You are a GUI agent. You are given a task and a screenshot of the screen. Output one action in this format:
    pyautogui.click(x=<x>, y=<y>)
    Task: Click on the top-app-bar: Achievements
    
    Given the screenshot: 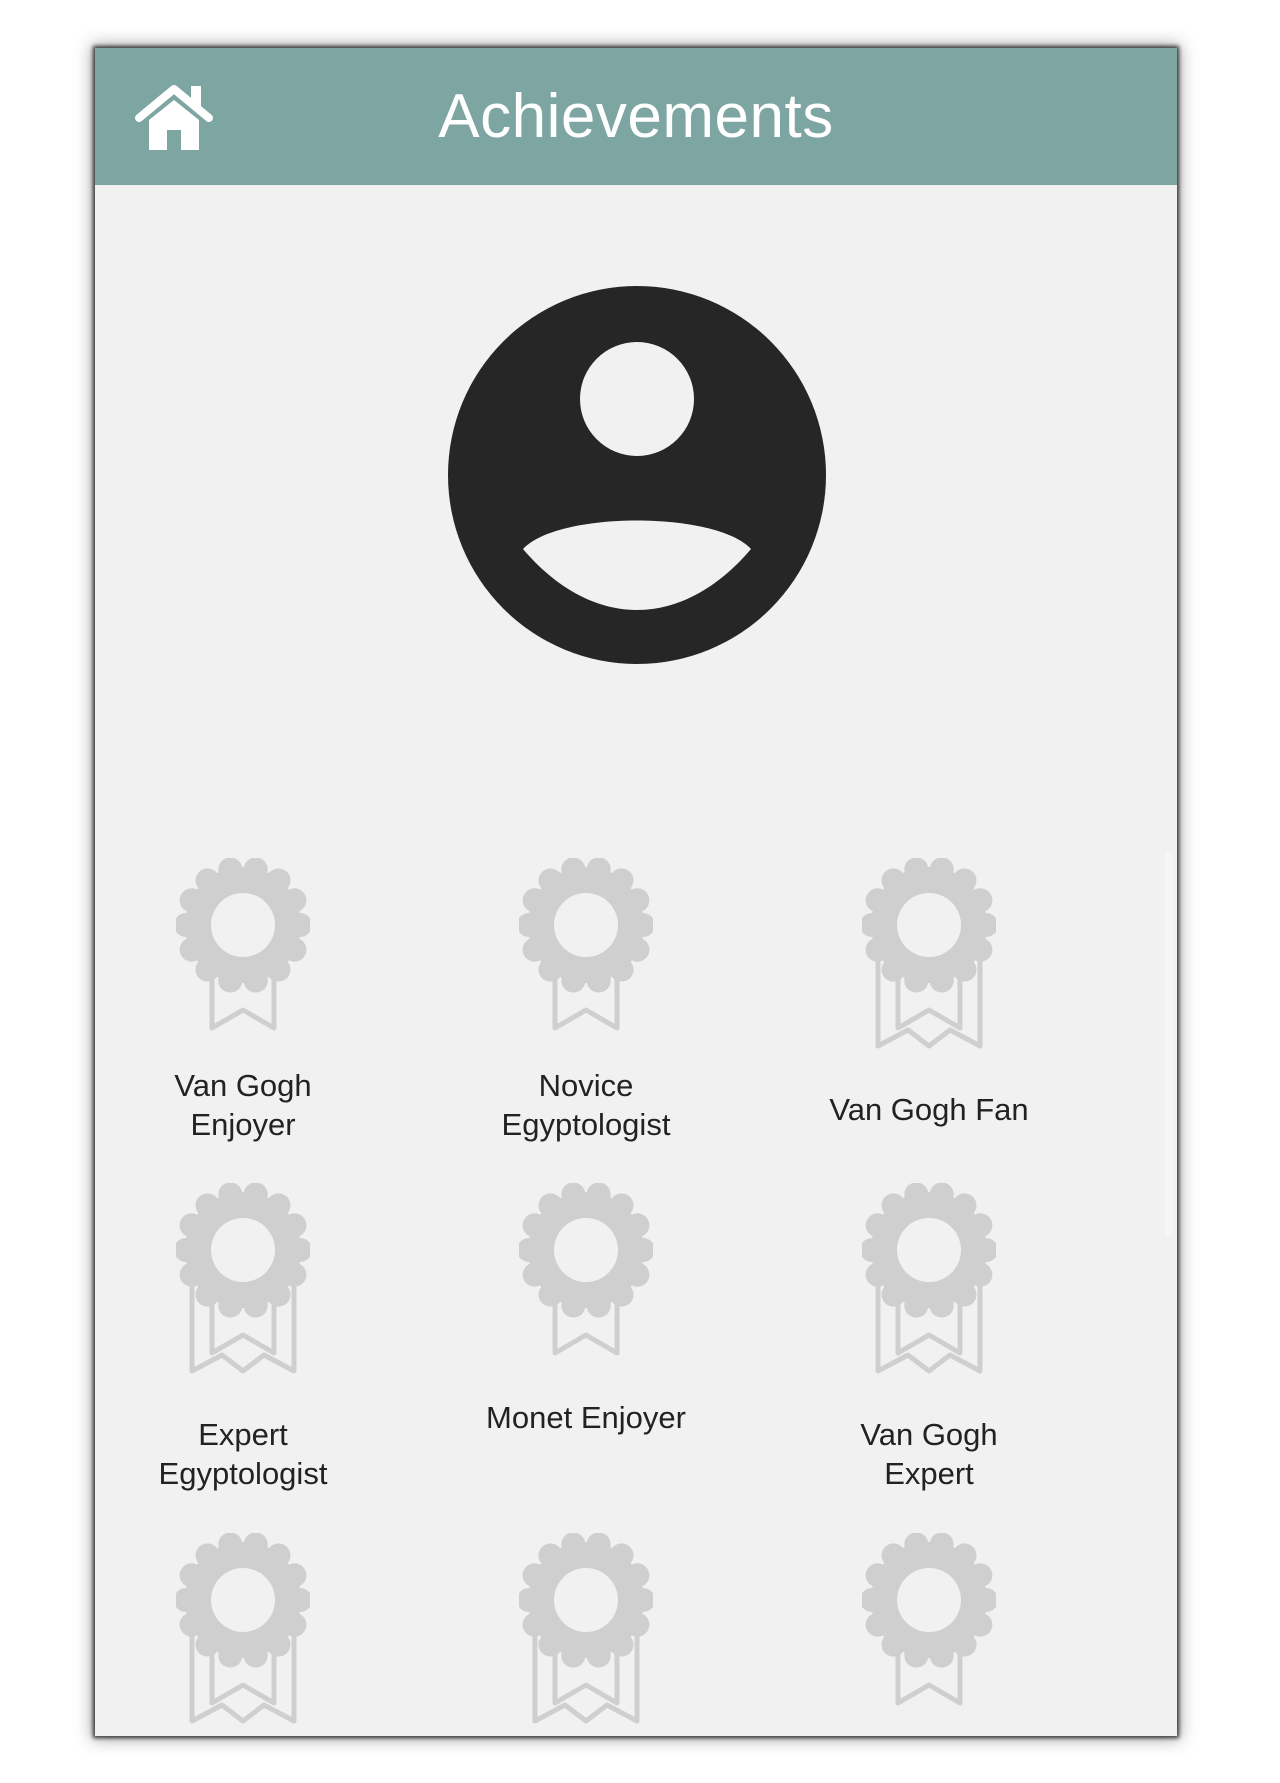 What is the action you would take?
    pyautogui.click(x=636, y=116)
    